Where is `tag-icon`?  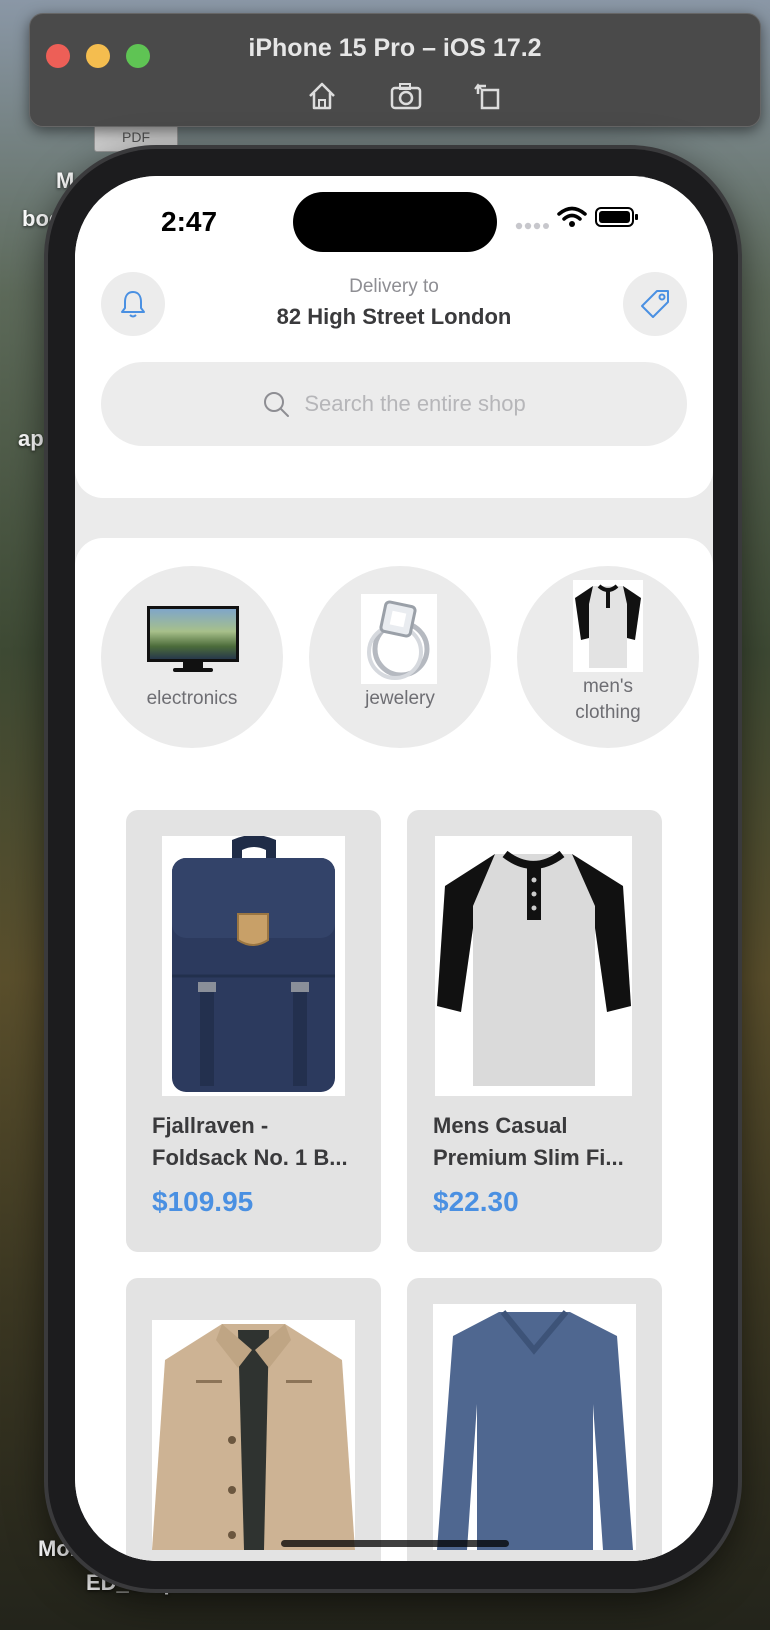
tag-icon is located at coordinates (655, 304).